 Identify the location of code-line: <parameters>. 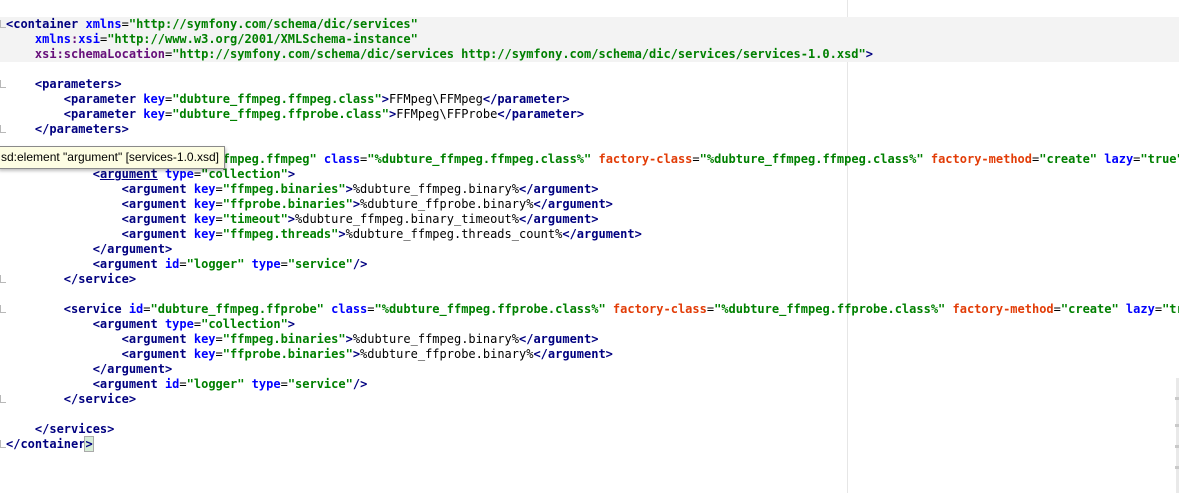
(589, 84).